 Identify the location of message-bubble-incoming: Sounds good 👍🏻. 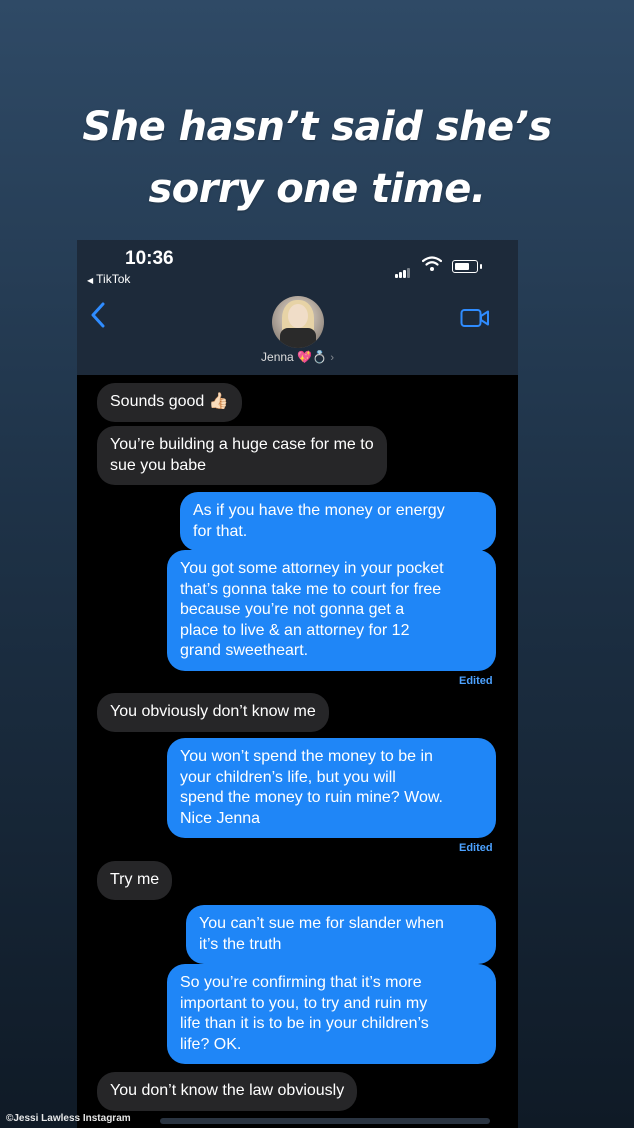
(169, 402).